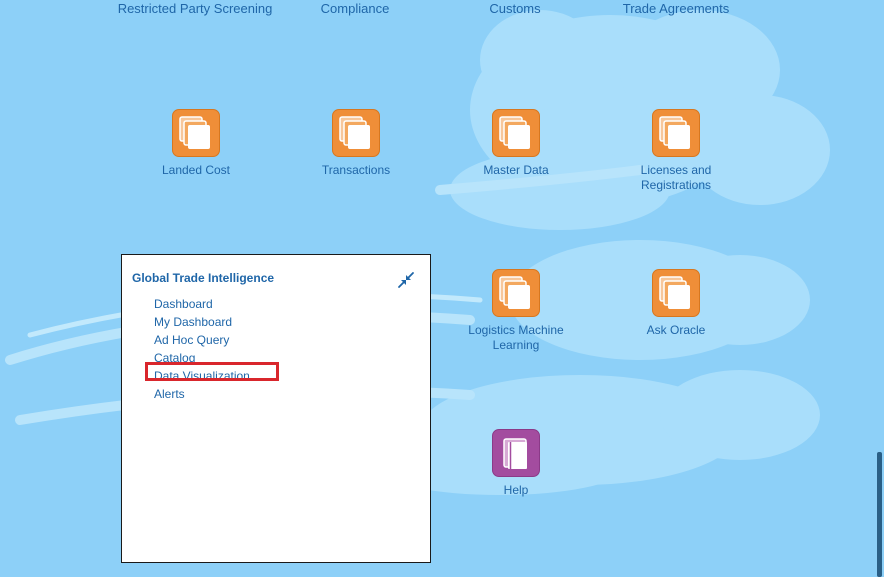  Describe the element at coordinates (355, 8) in the screenshot. I see `compliance-link: Compliance` at that location.